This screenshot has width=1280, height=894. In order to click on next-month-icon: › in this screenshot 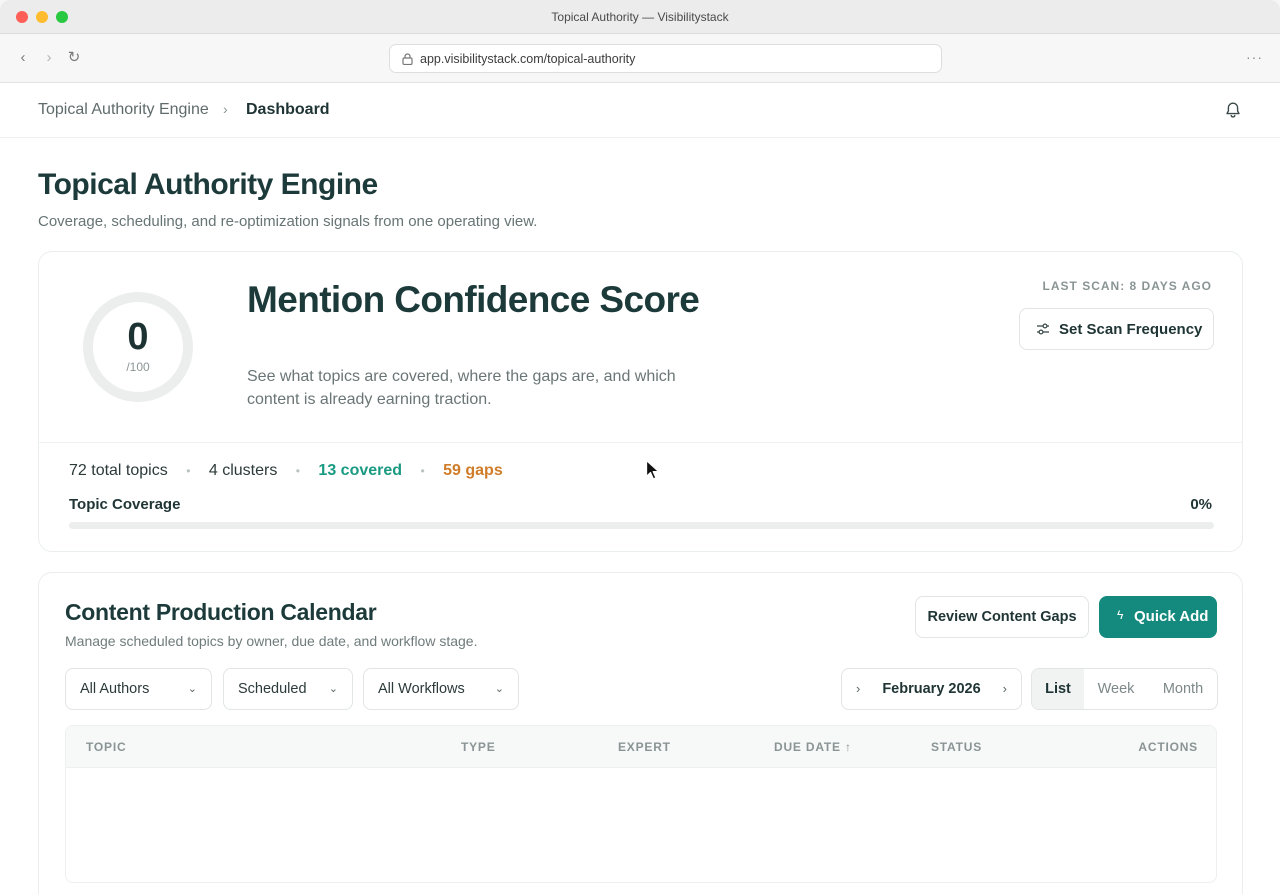, I will do `click(1005, 688)`.